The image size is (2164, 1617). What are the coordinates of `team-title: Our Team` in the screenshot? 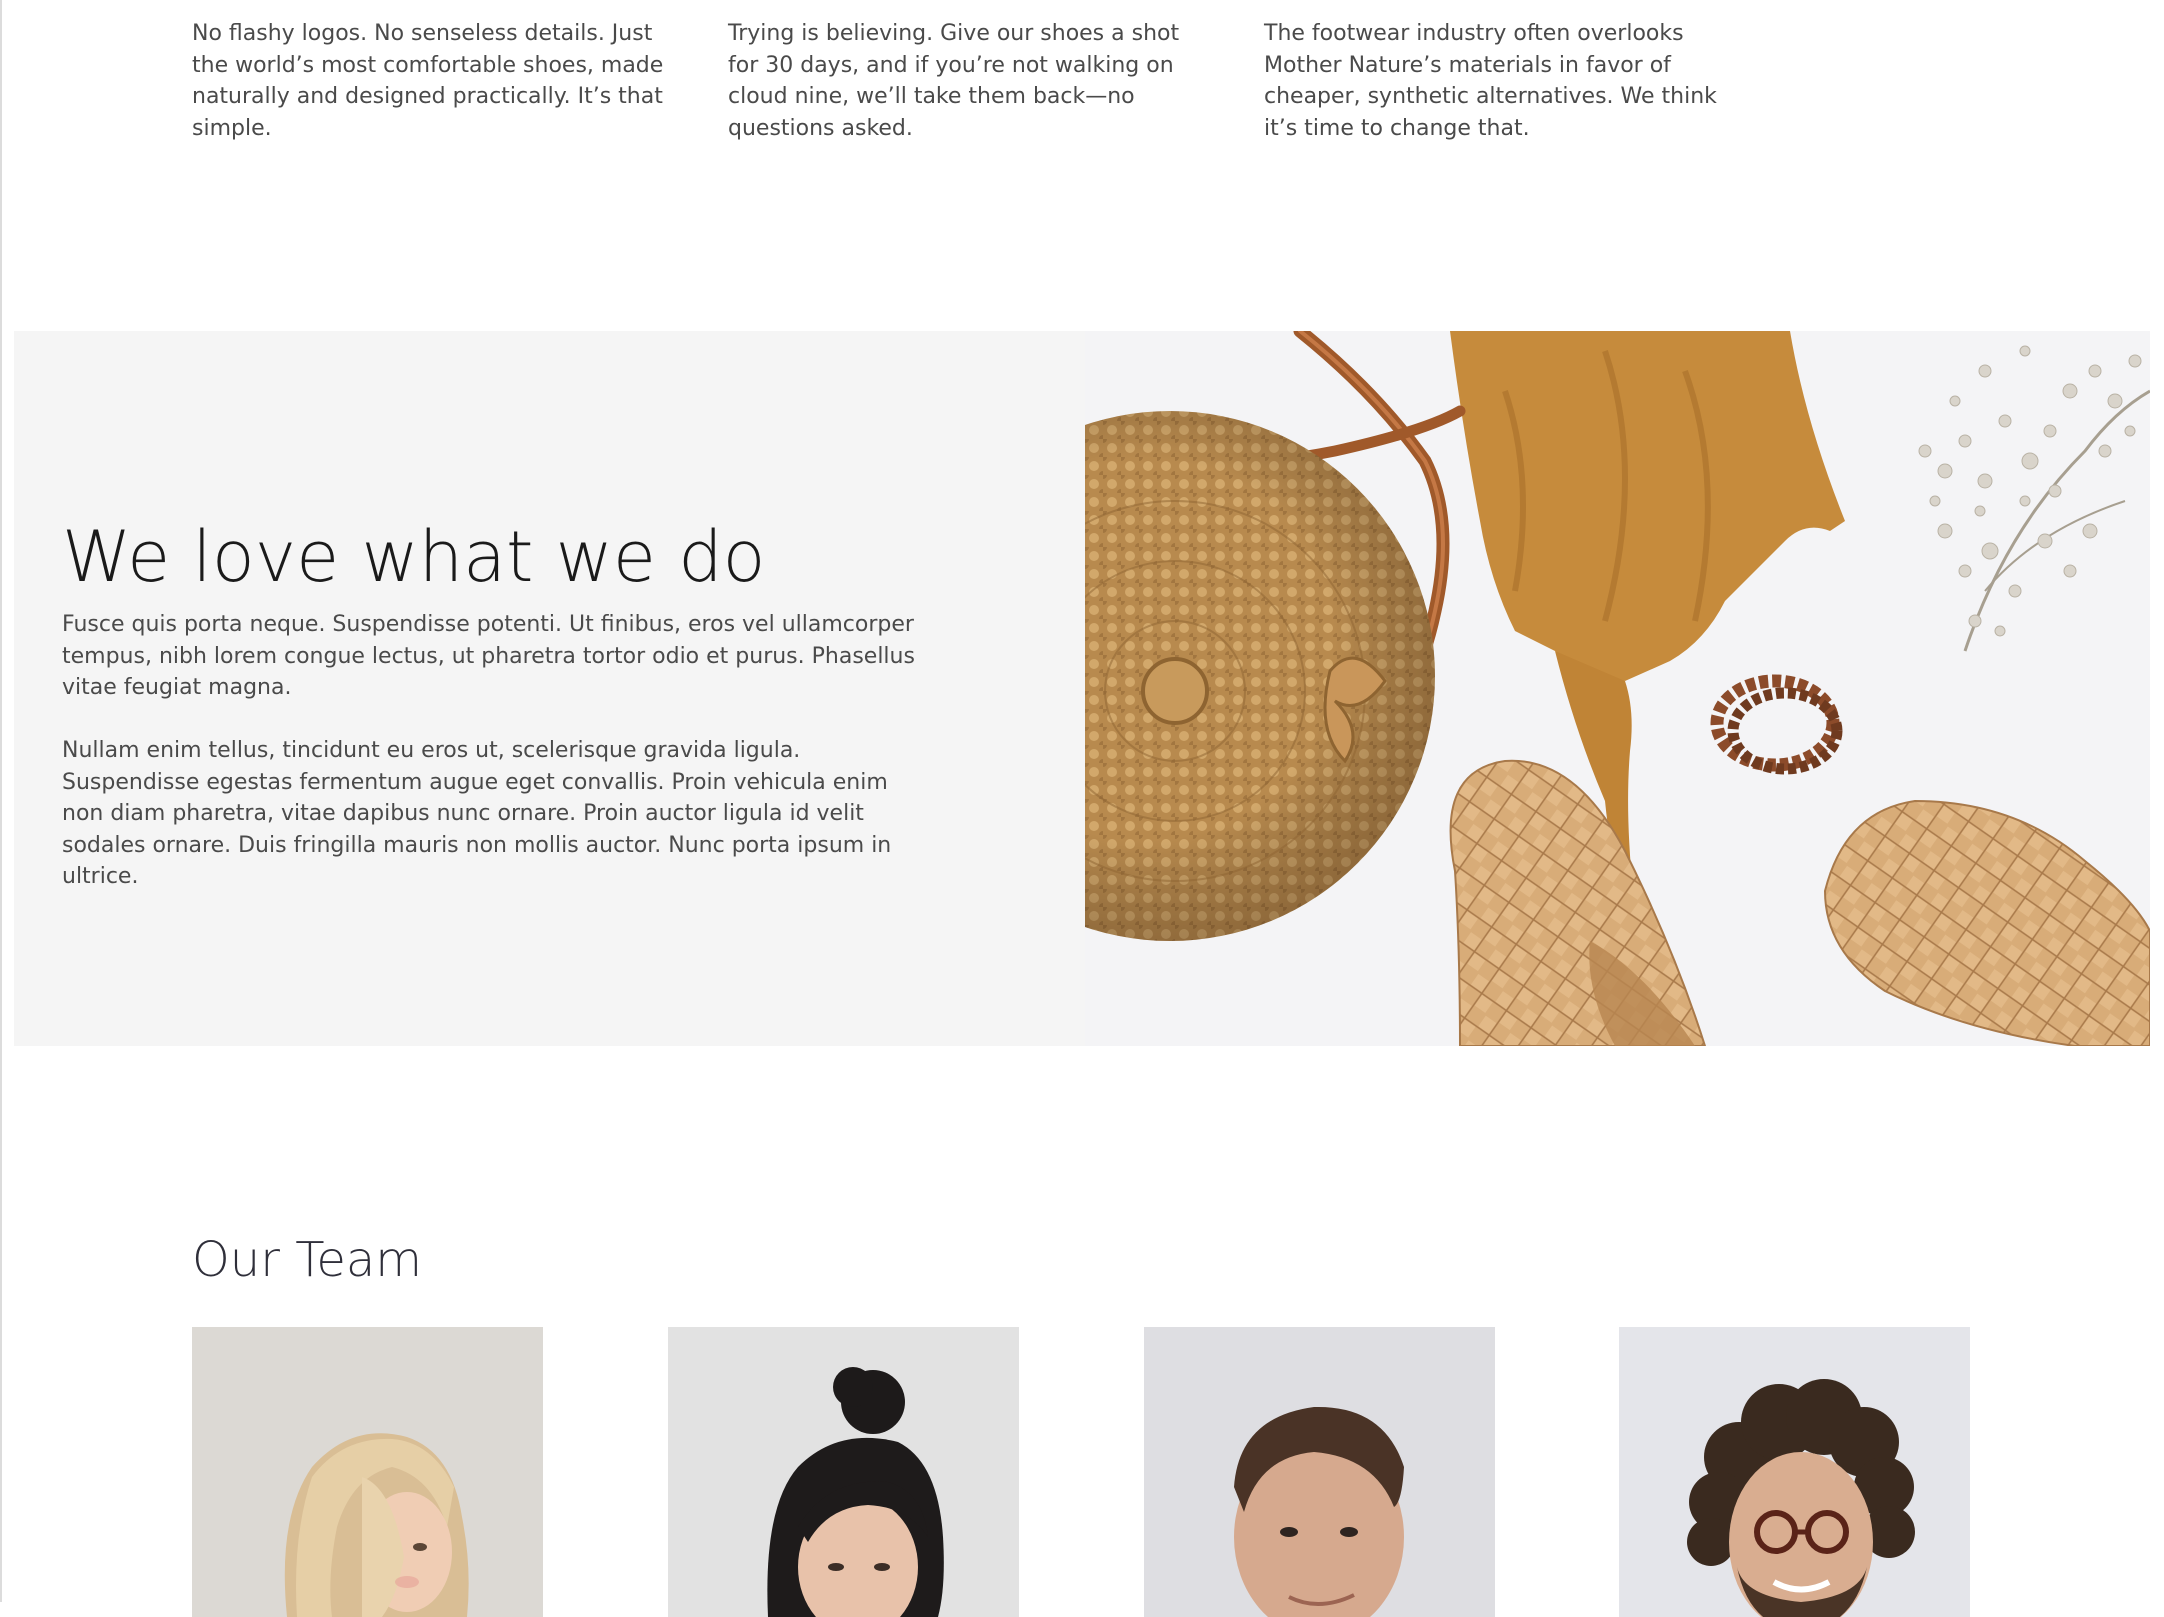 It's located at (307, 1260).